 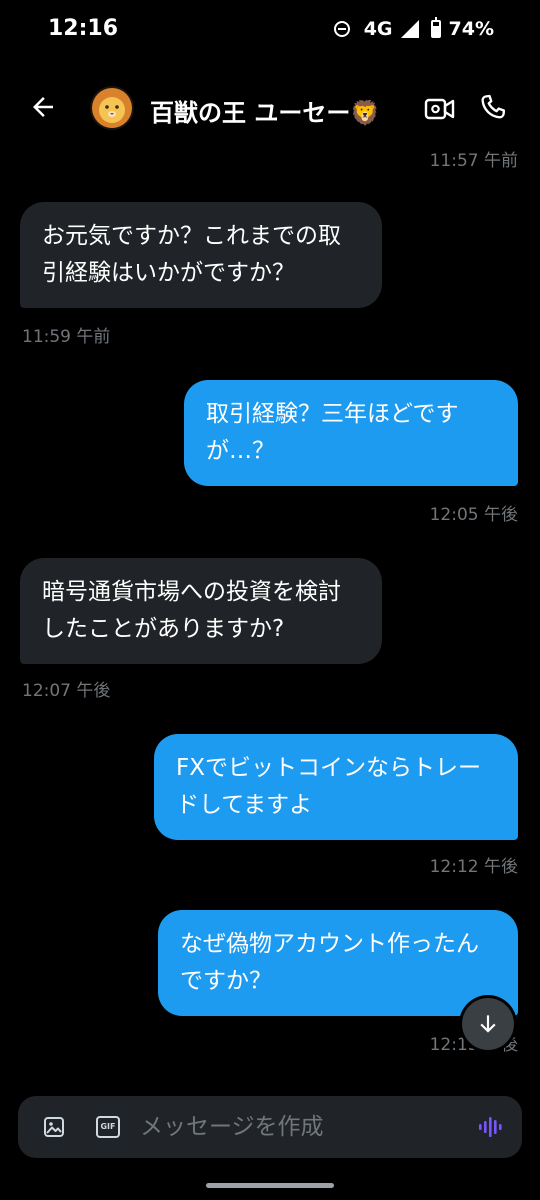 What do you see at coordinates (66, 337) in the screenshot?
I see `message-timestamp: 11:59 午前` at bounding box center [66, 337].